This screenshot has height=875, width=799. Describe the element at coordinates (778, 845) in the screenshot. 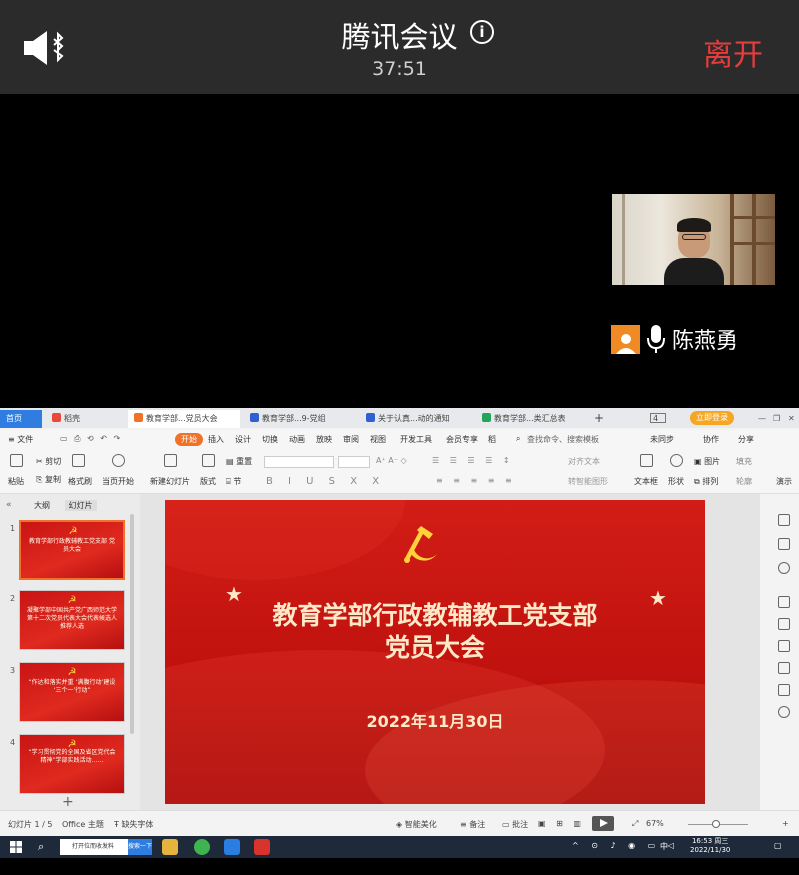

I see `notification-icon: ▢` at that location.